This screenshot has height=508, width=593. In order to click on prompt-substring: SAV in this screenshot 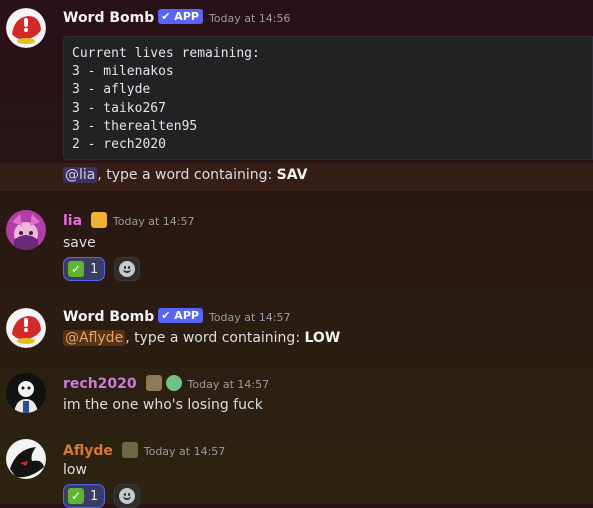, I will do `click(292, 175)`.